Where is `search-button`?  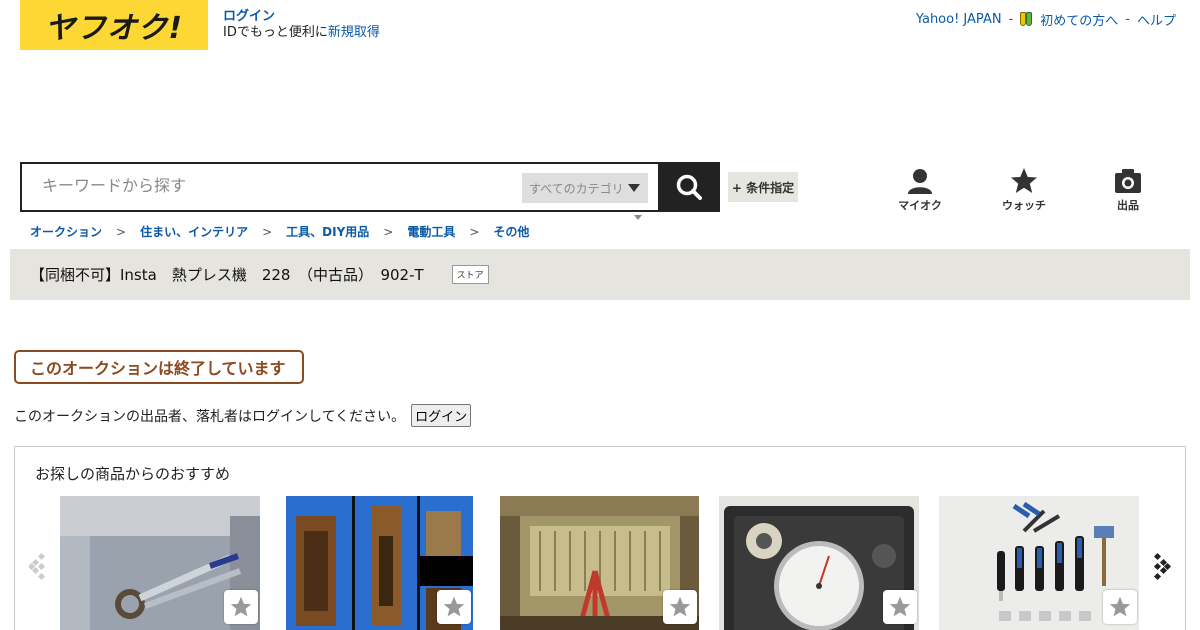
search-button is located at coordinates (689, 187).